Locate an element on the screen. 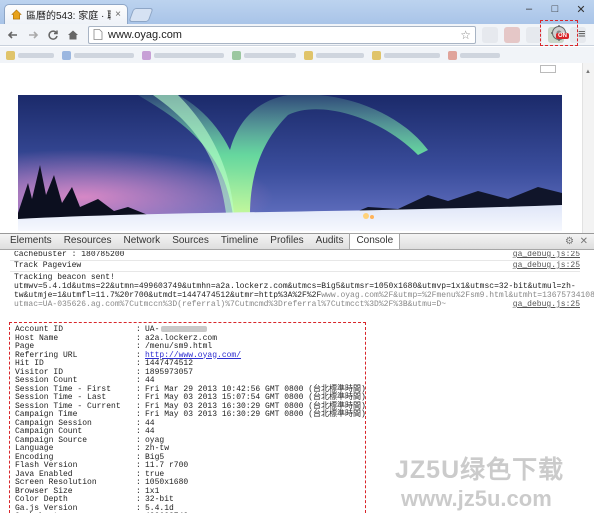 The image size is (594, 513). browser-toolbar: www.oyag.com ☆ is located at coordinates (297, 35).